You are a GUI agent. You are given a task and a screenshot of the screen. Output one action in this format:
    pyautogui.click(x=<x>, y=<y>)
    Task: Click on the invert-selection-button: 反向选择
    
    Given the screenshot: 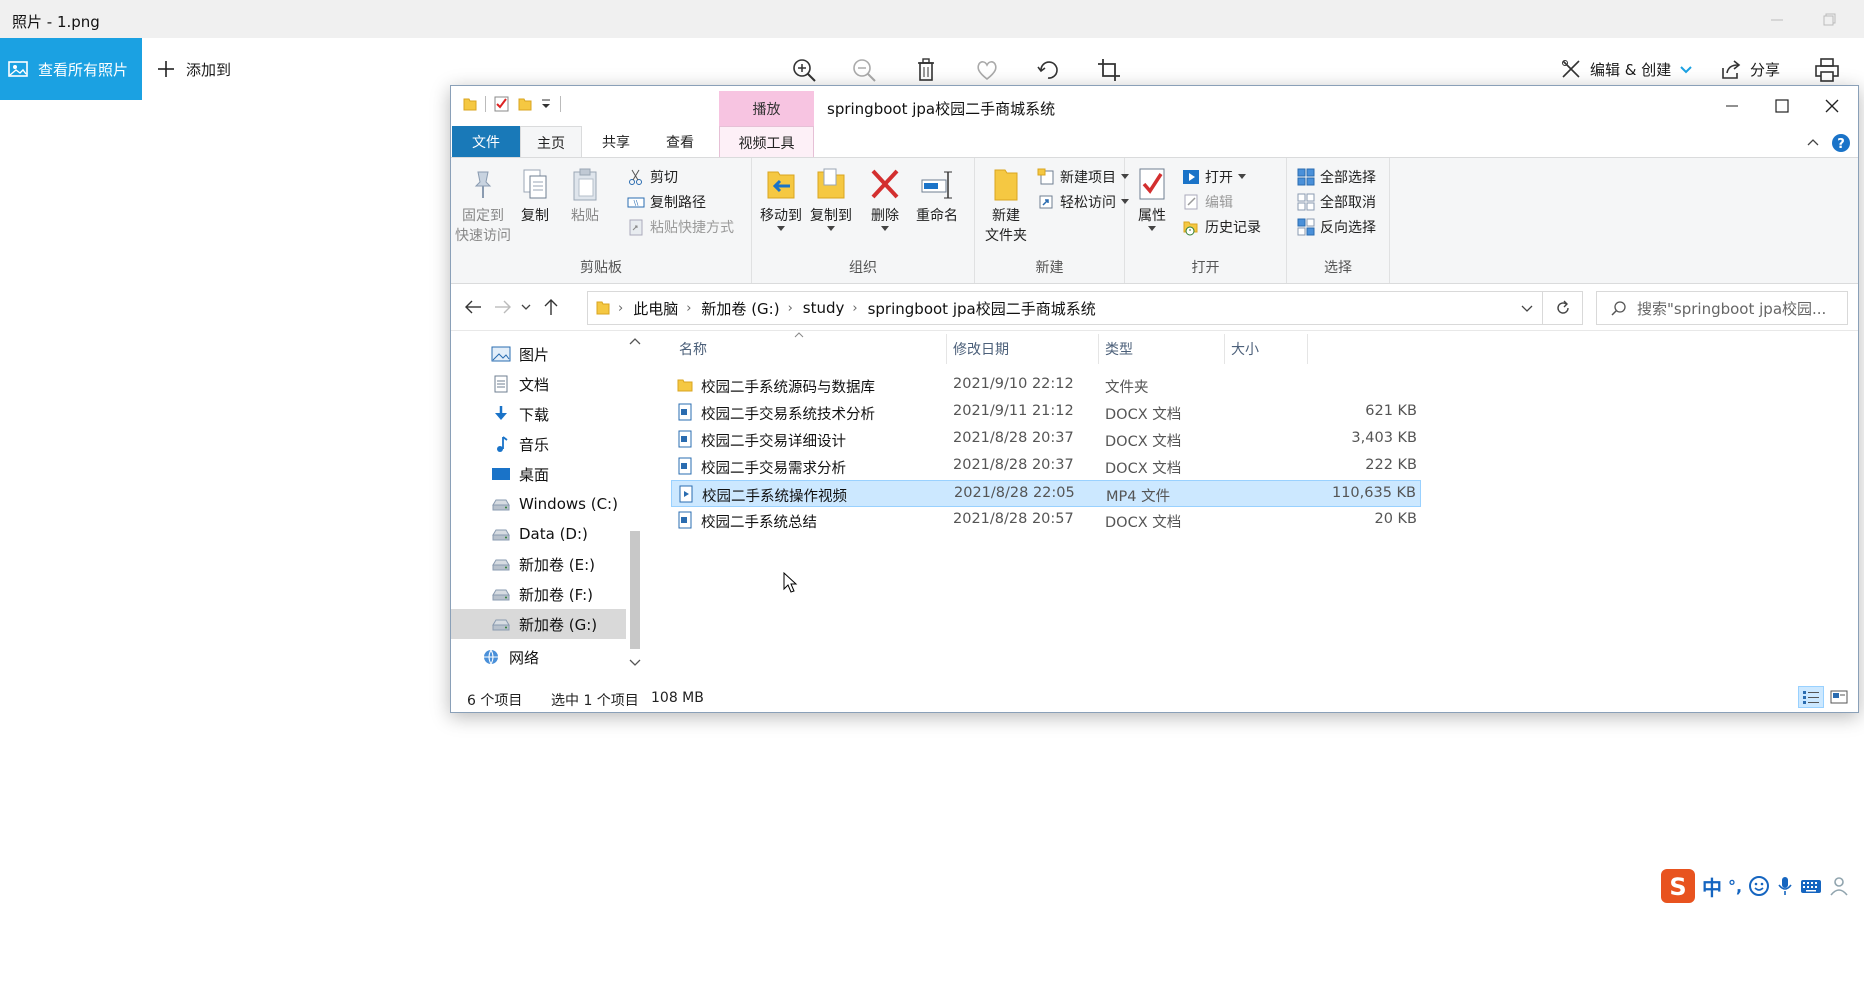 What is the action you would take?
    pyautogui.click(x=1336, y=227)
    